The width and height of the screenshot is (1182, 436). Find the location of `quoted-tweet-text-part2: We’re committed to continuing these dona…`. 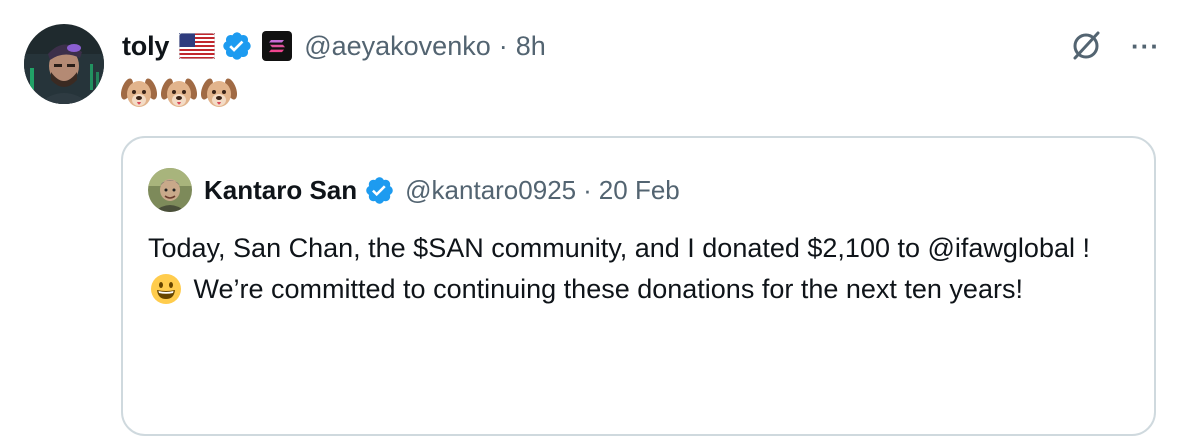

quoted-tweet-text-part2: We’re committed to continuing these dona… is located at coordinates (604, 289).